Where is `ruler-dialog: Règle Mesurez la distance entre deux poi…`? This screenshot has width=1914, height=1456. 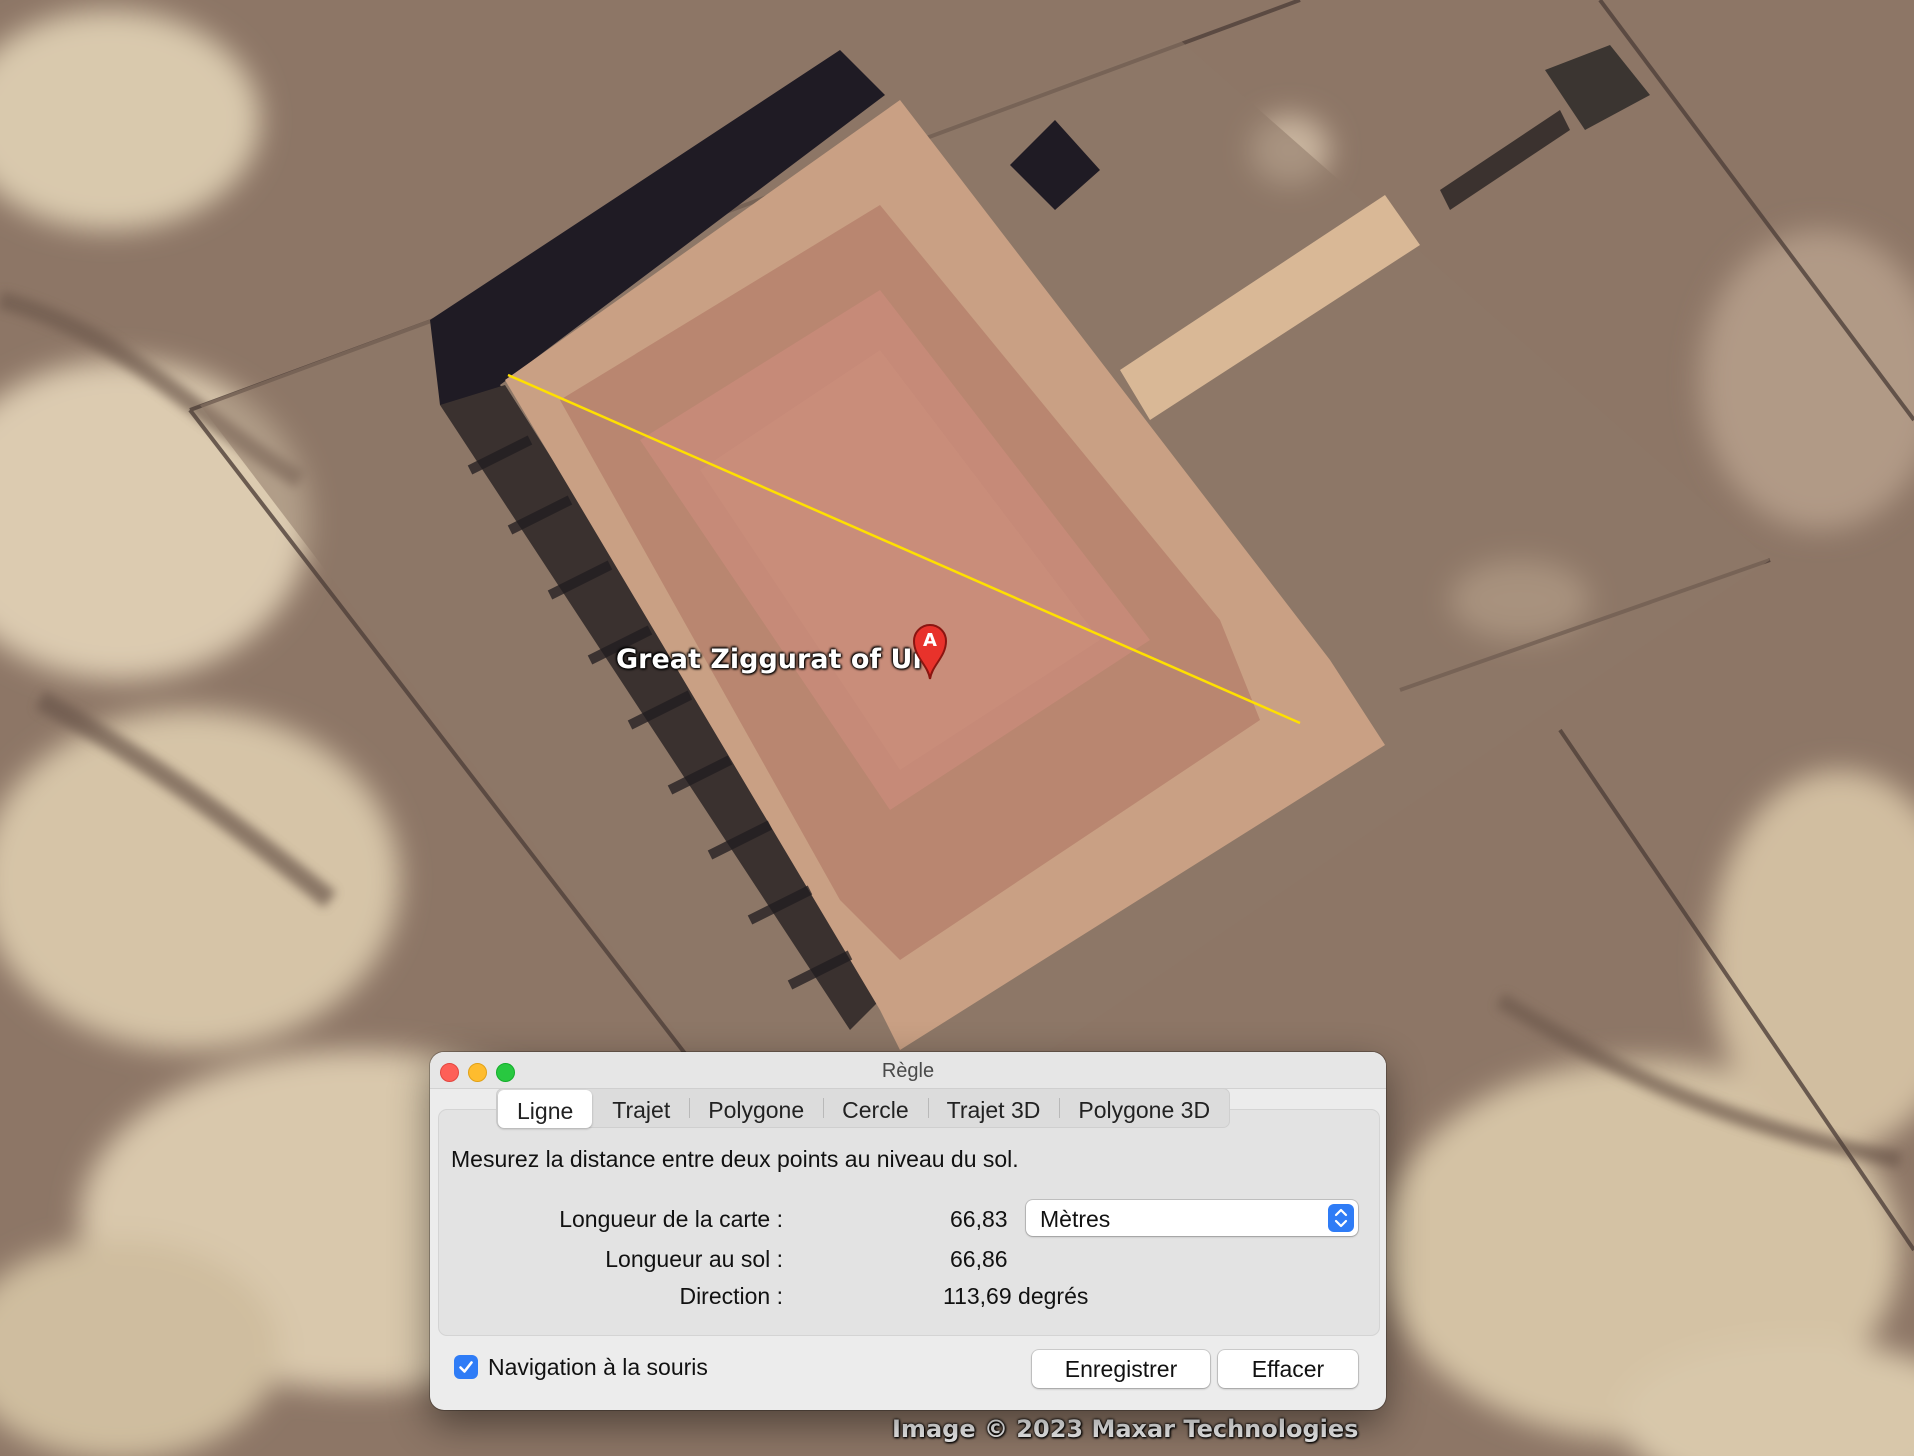 ruler-dialog: Règle Mesurez la distance entre deux poi… is located at coordinates (908, 1231).